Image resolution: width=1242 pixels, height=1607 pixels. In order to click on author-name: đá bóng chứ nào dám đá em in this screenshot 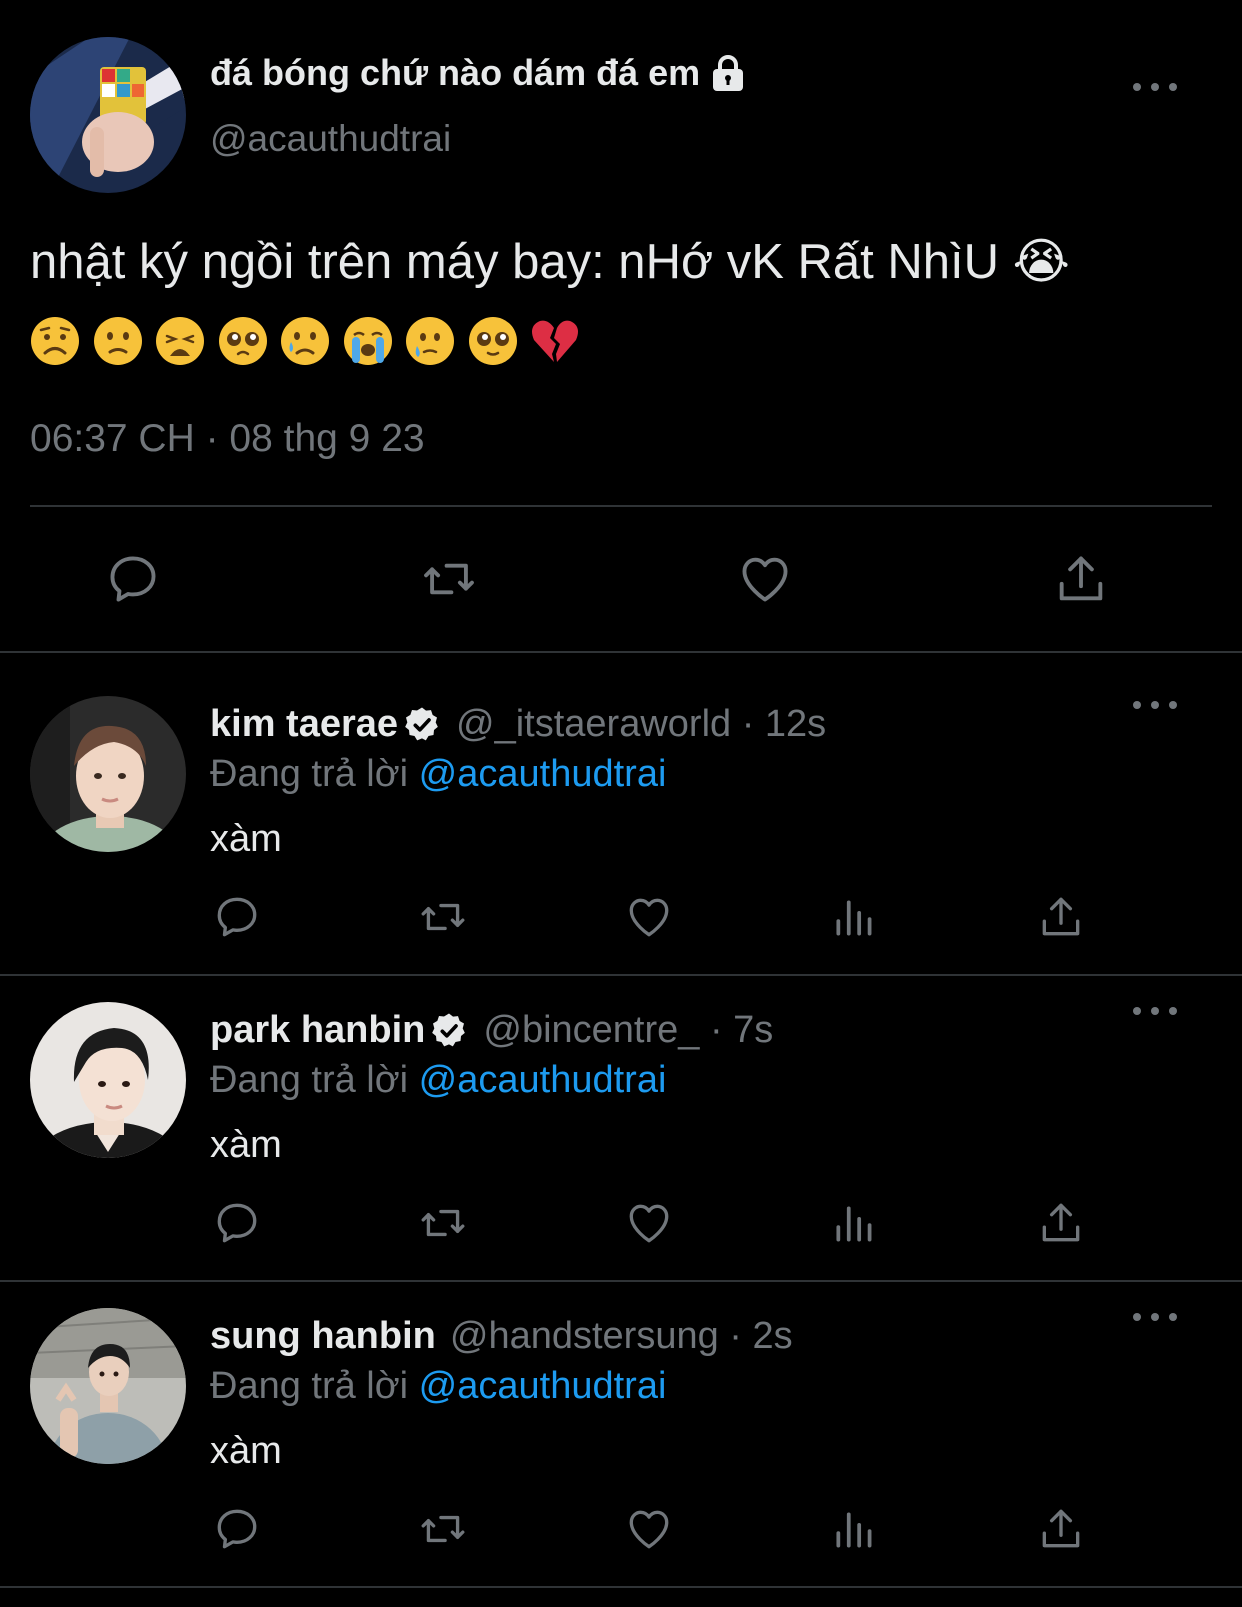, I will do `click(478, 73)`.